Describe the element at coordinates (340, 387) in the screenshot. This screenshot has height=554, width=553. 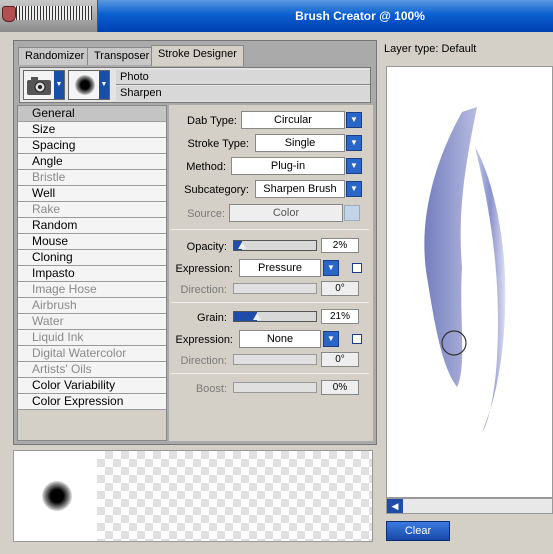
I see `boost-value: 0%` at that location.